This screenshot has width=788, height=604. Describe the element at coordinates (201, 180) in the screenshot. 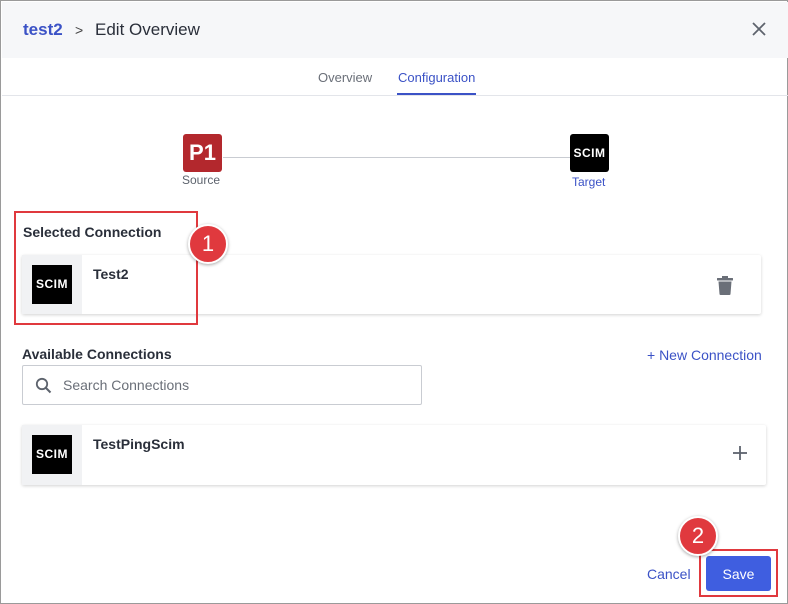

I see `source-label: Source` at that location.